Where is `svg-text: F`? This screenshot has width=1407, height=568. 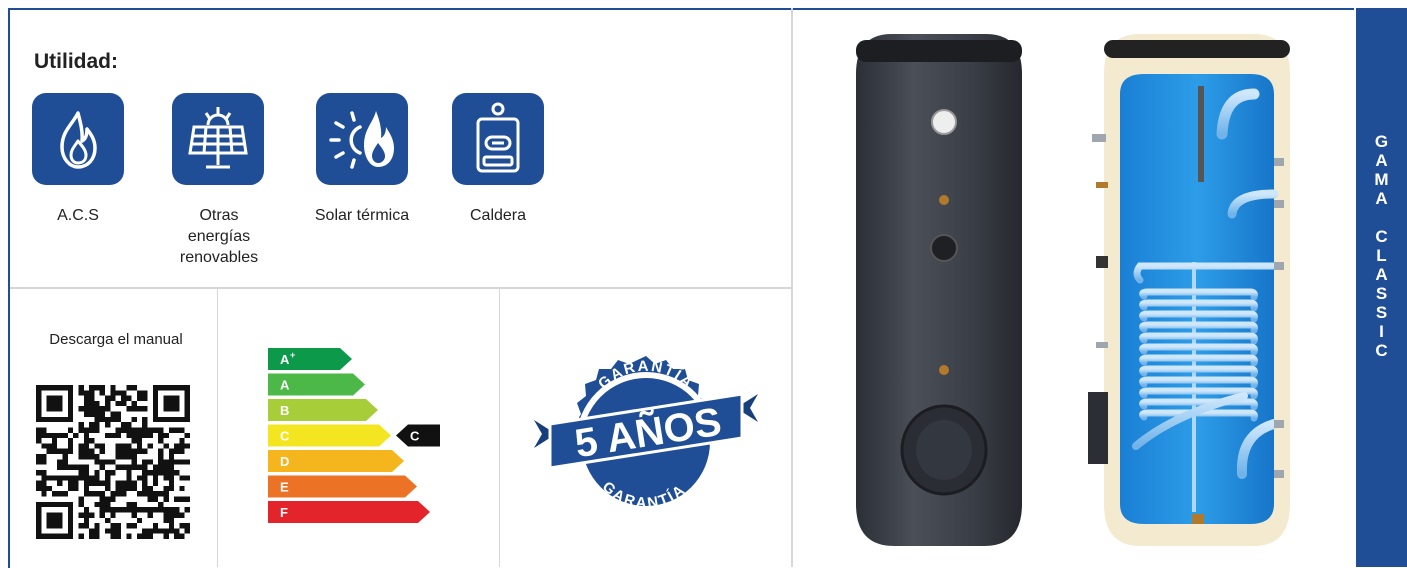
svg-text: F is located at coordinates (284, 512).